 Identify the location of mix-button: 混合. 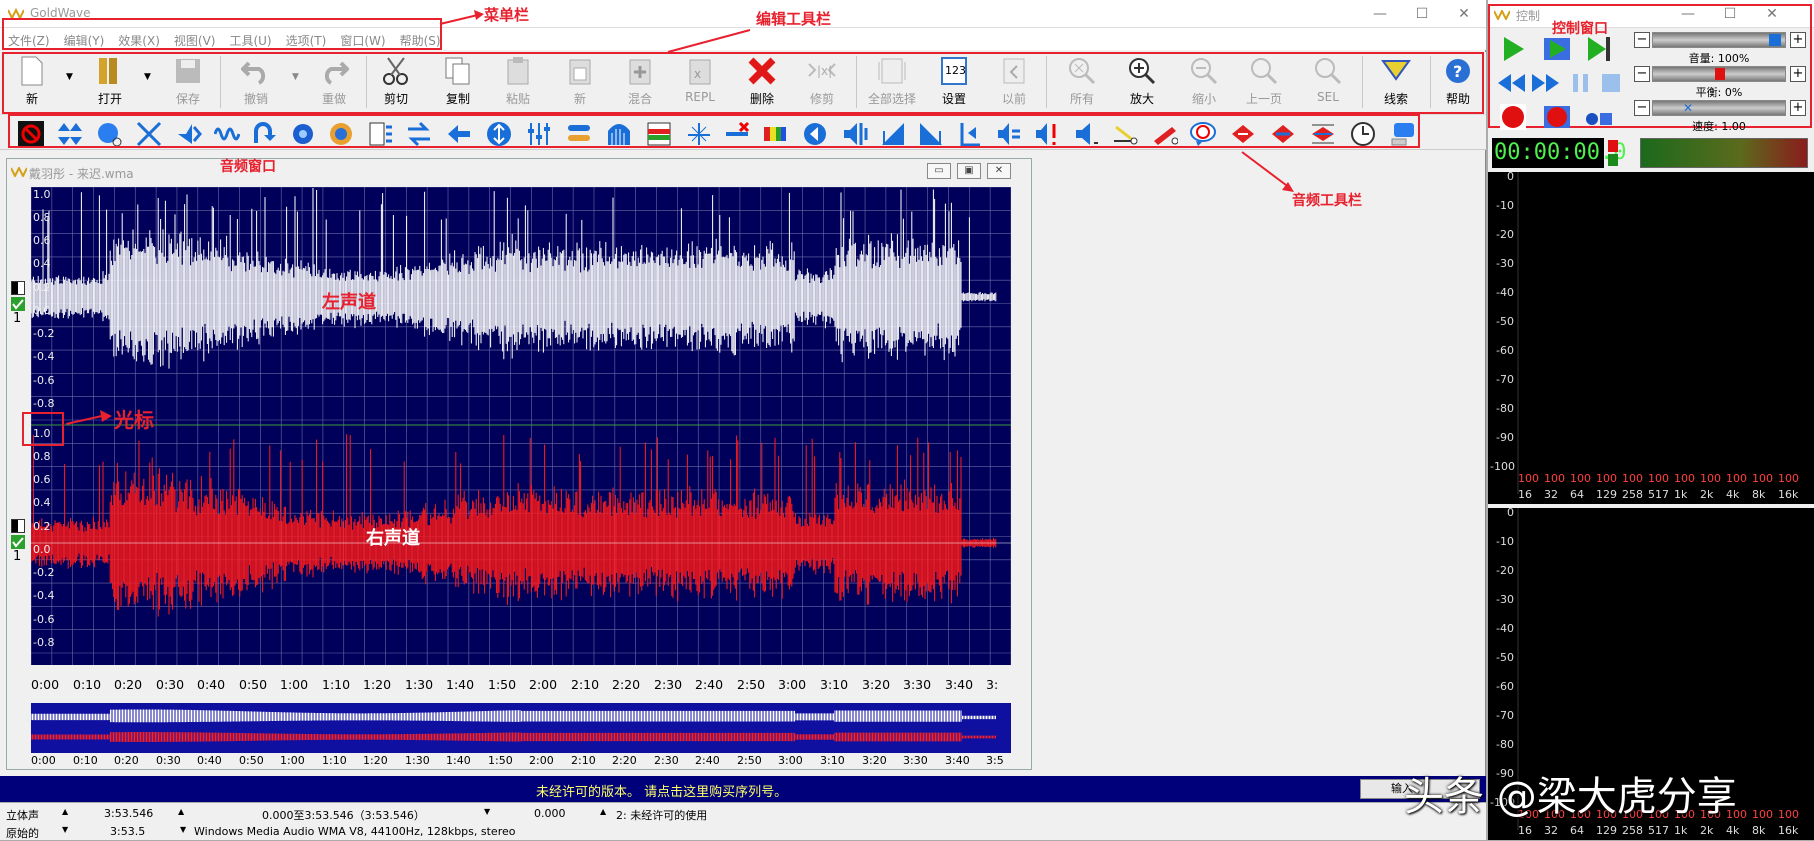
(640, 82).